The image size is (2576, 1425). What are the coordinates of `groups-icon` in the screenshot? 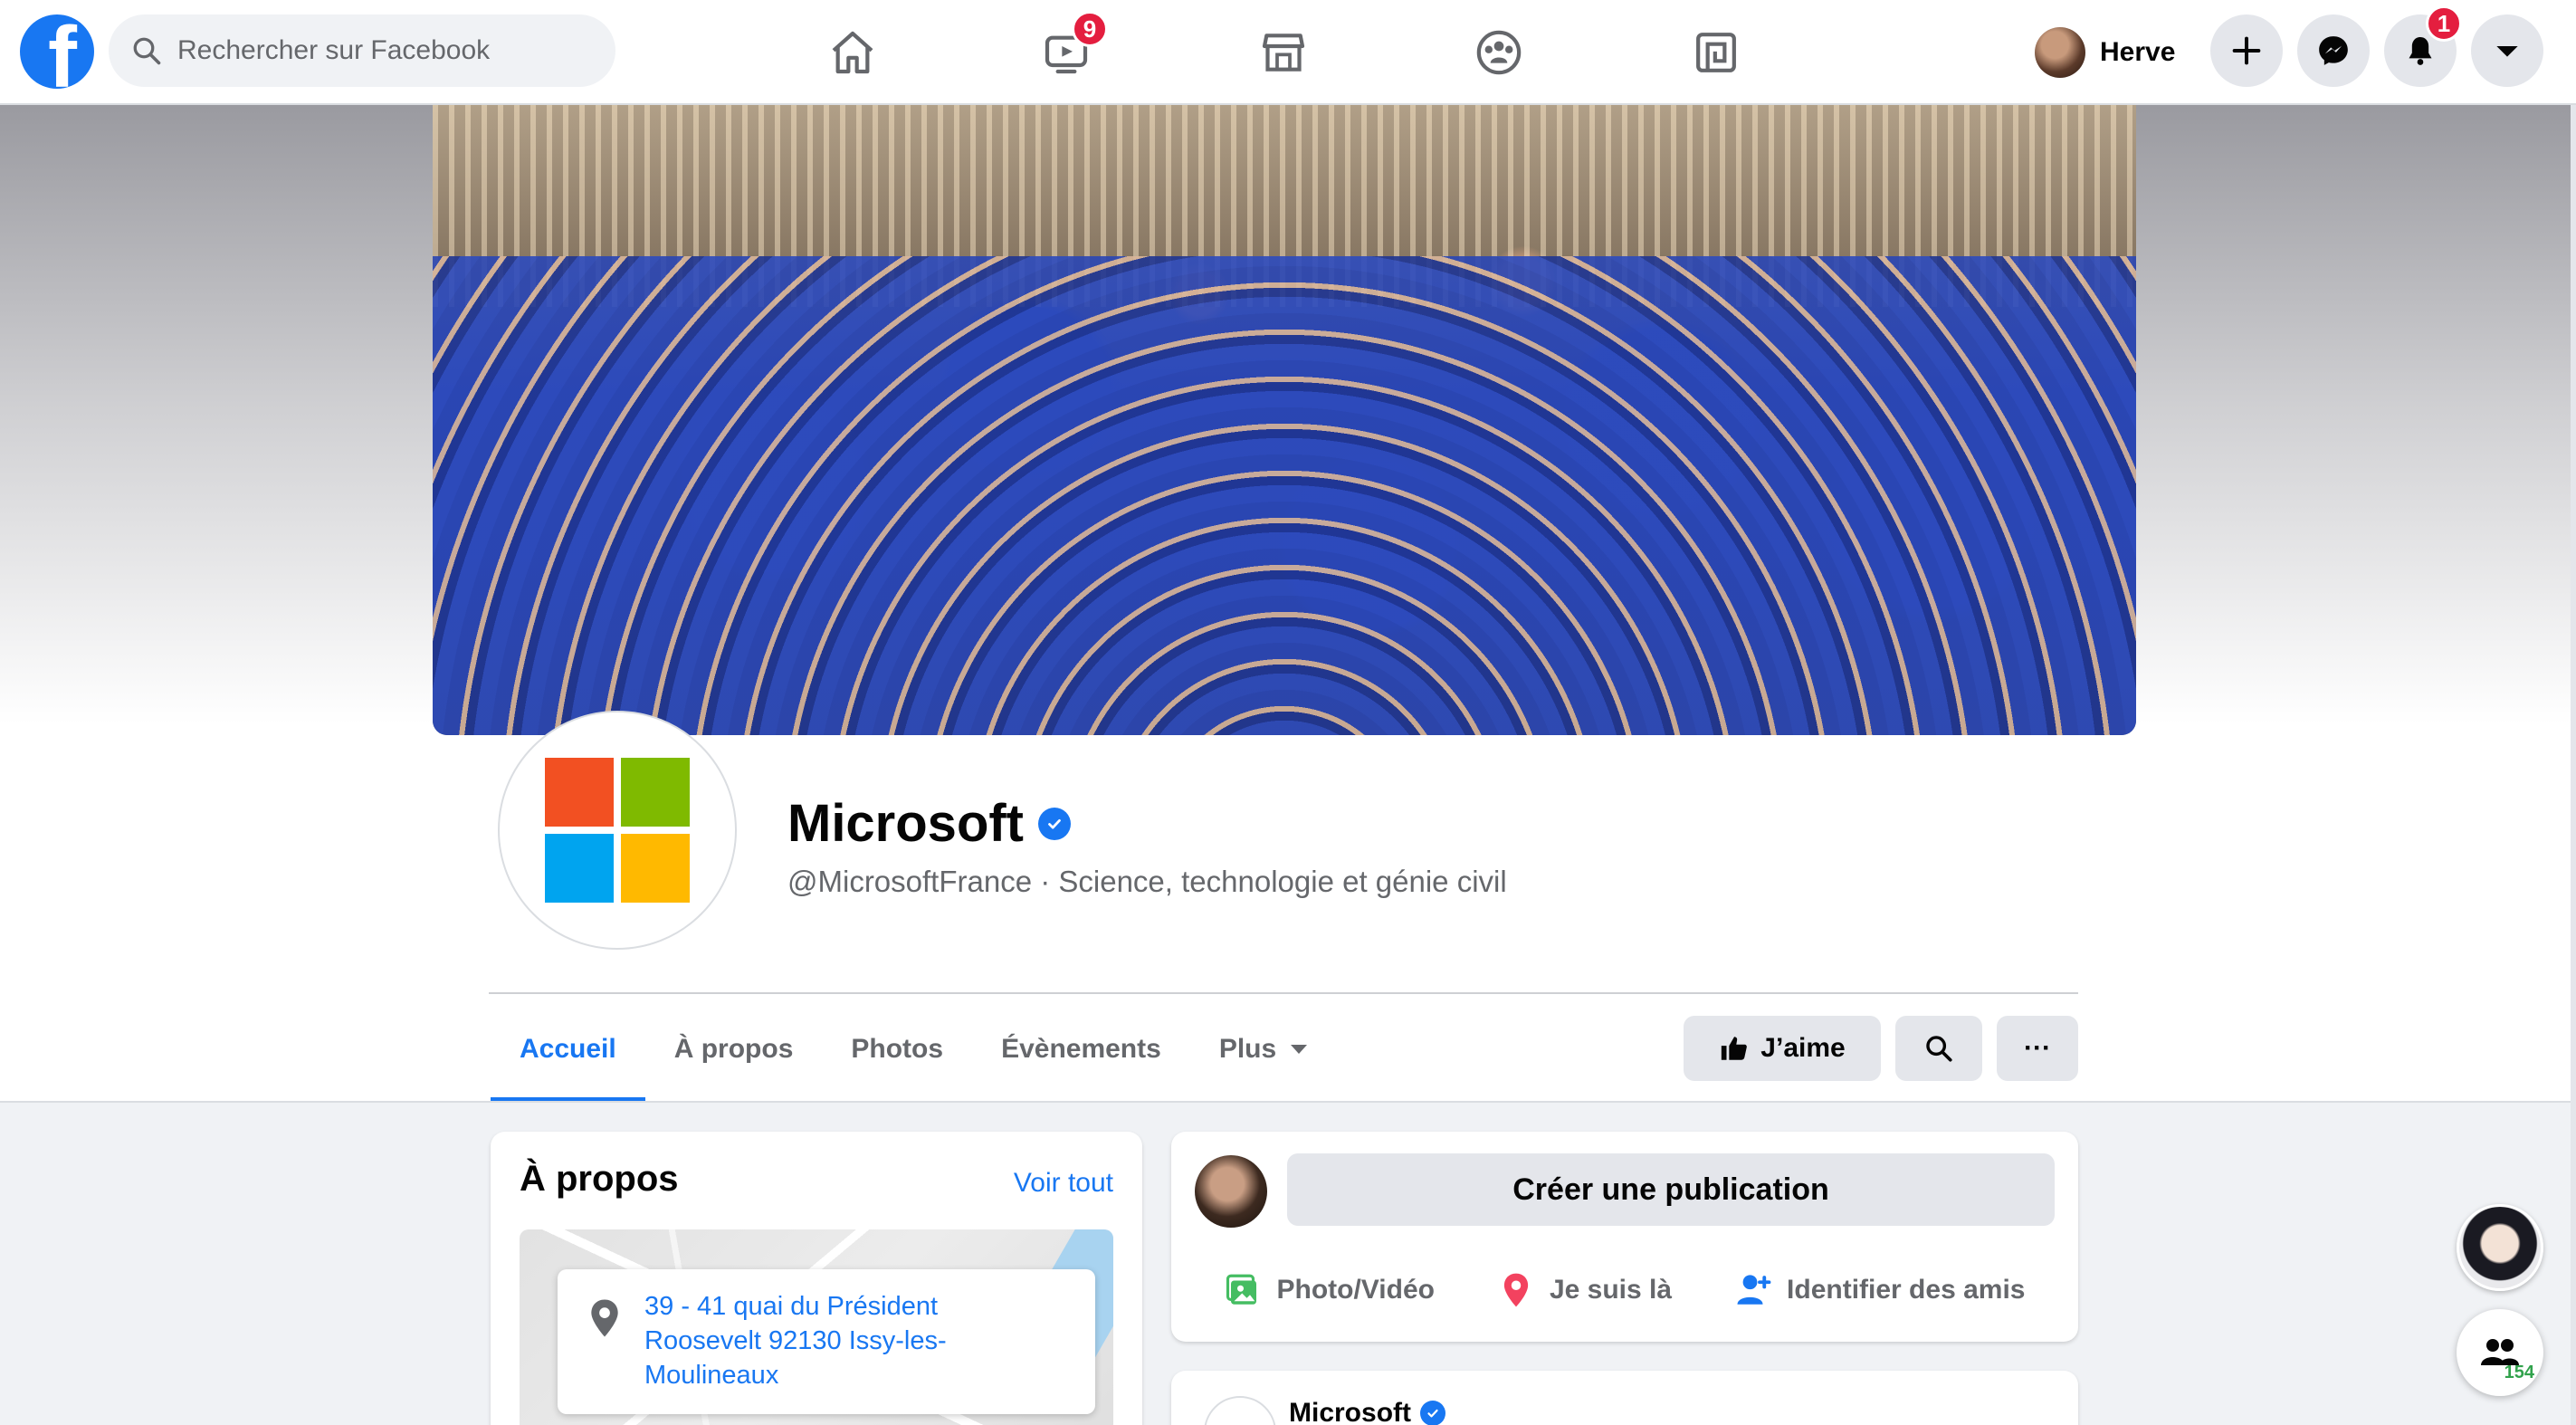 It's located at (1499, 52).